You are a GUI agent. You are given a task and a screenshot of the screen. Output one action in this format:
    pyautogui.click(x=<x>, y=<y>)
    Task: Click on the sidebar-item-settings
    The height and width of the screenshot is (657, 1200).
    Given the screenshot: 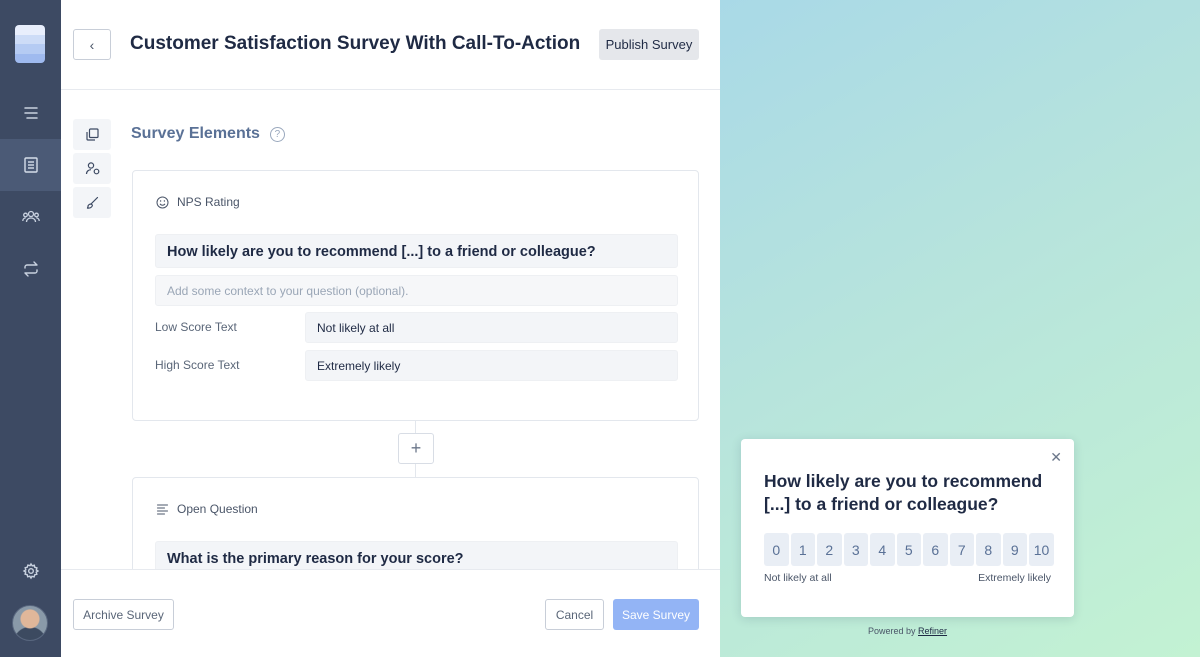 What is the action you would take?
    pyautogui.click(x=30, y=571)
    